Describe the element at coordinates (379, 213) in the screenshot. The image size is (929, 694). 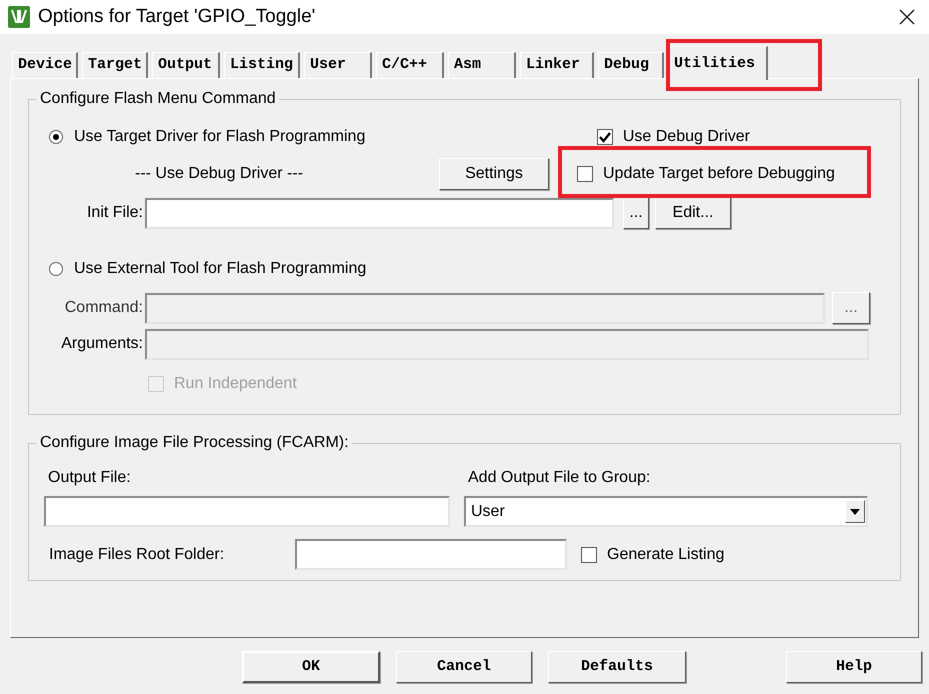
I see `init-file-field` at that location.